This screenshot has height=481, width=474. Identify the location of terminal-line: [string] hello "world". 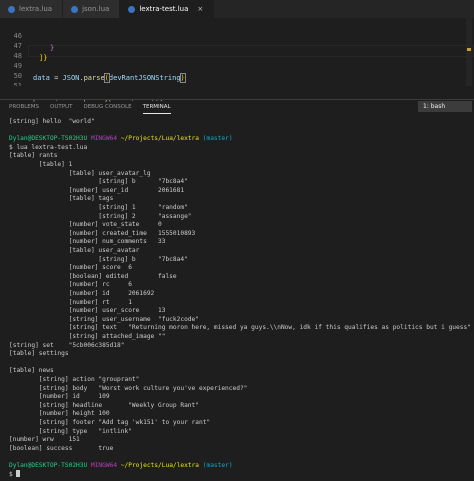
(52, 121).